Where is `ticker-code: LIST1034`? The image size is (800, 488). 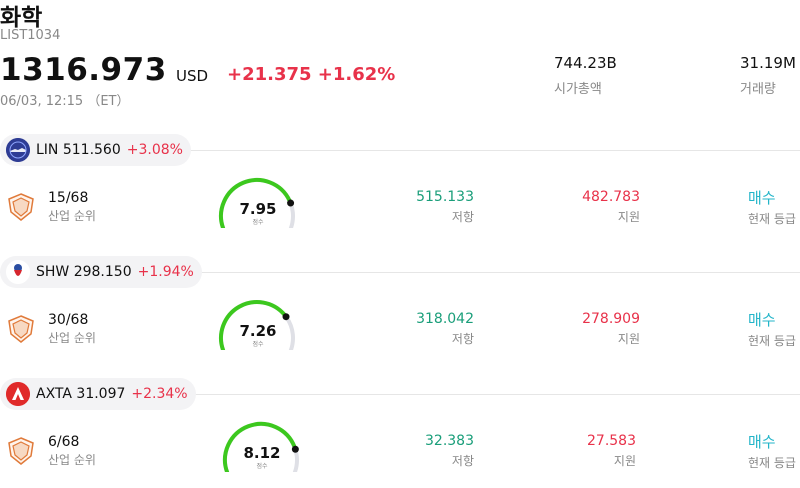 ticker-code: LIST1034 is located at coordinates (30, 35).